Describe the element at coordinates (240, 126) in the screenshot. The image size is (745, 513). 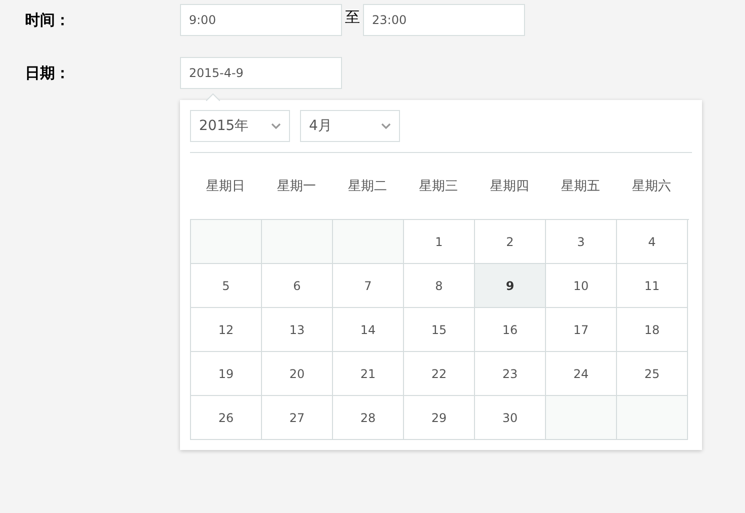
I see `dropdown: 2015年` at that location.